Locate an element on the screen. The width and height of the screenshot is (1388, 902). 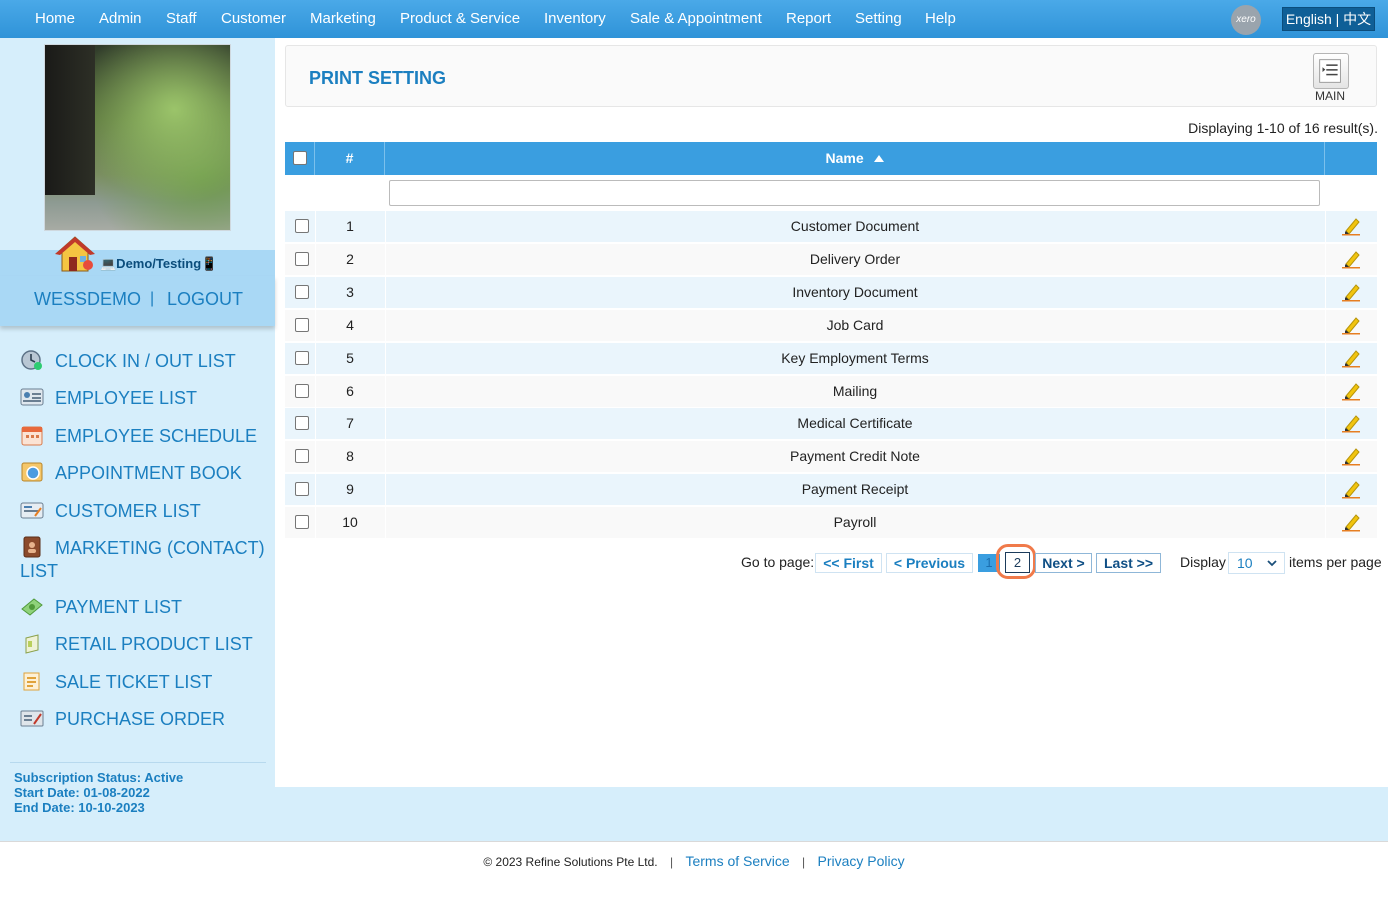
nav-product-service: Product & Service is located at coordinates (460, 19).